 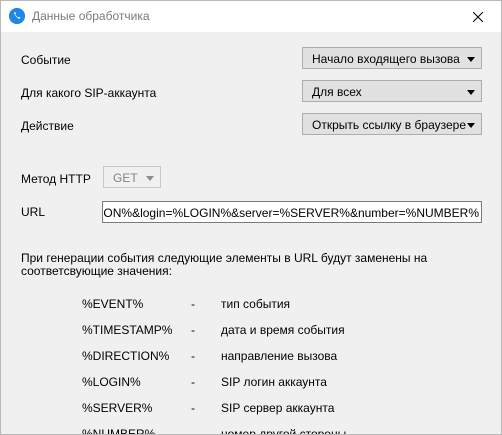 I want to click on window-title: Данные обработчика, so click(x=91, y=16).